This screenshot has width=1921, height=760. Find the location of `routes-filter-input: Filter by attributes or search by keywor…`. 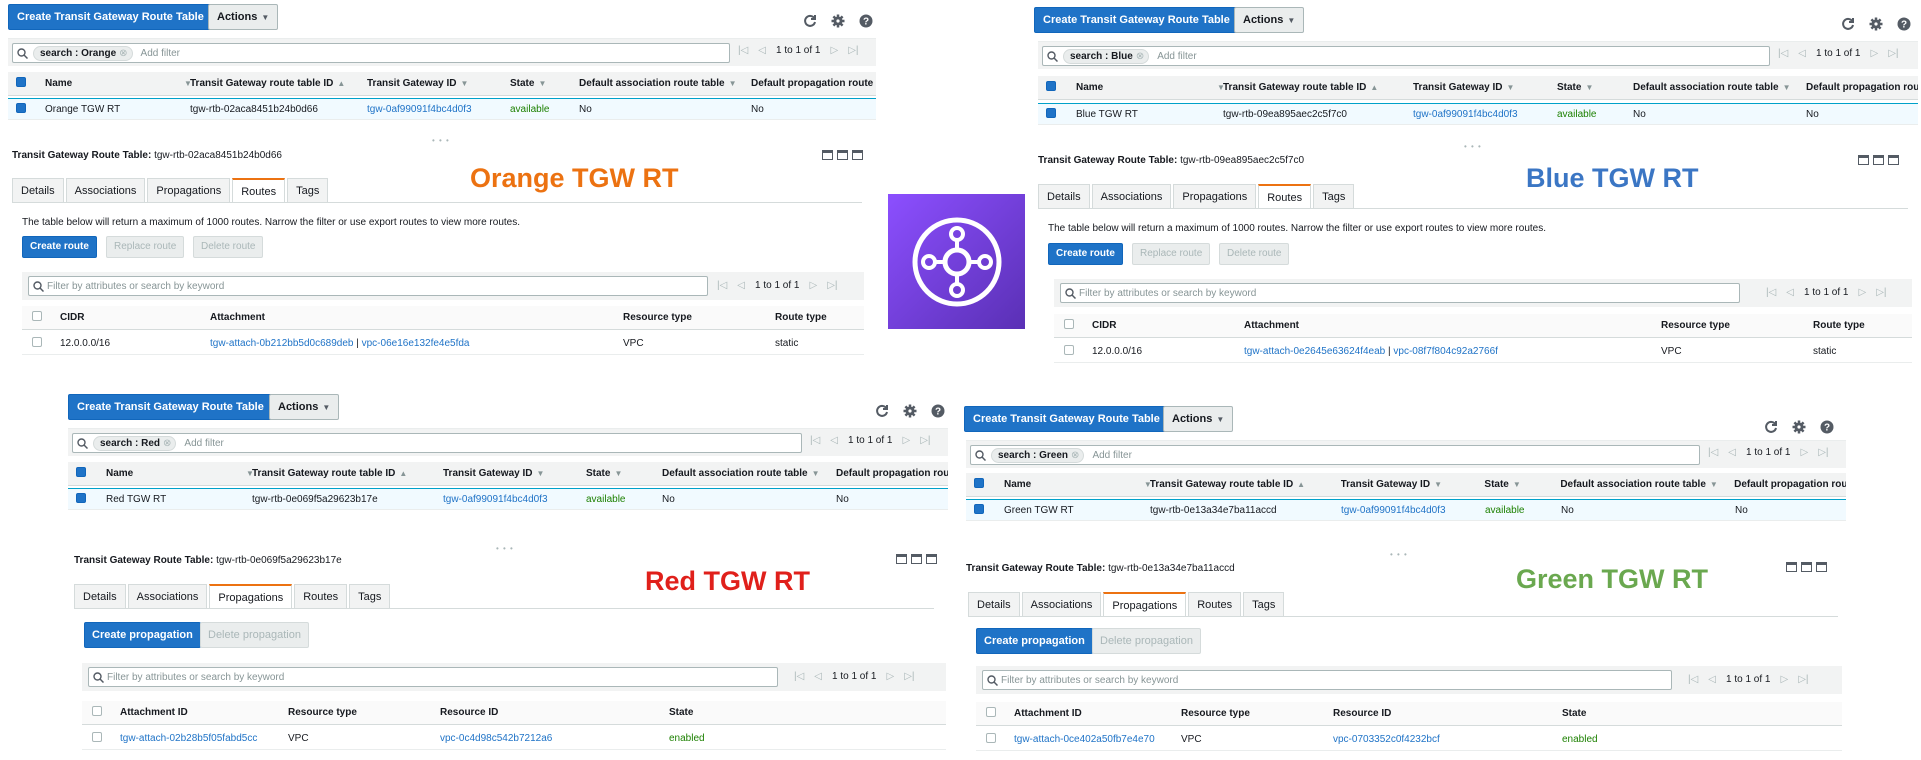

routes-filter-input: Filter by attributes or search by keywor… is located at coordinates (368, 286).